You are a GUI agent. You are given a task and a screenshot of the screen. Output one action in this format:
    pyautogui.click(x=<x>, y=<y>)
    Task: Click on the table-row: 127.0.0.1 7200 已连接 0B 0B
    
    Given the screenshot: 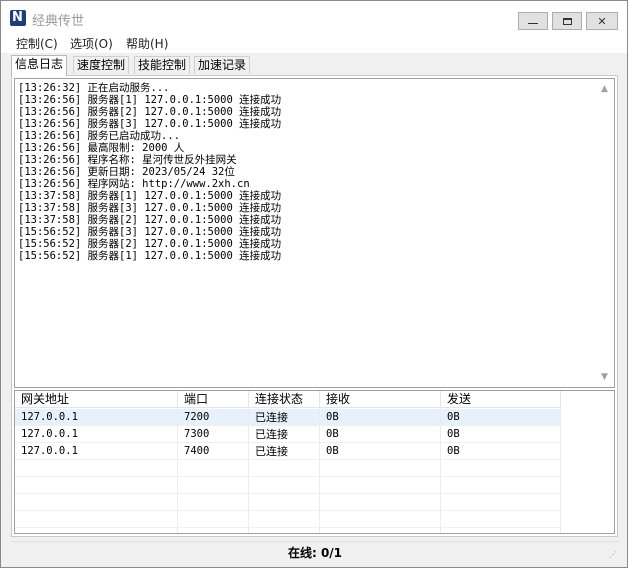 What is the action you would take?
    pyautogui.click(x=288, y=417)
    